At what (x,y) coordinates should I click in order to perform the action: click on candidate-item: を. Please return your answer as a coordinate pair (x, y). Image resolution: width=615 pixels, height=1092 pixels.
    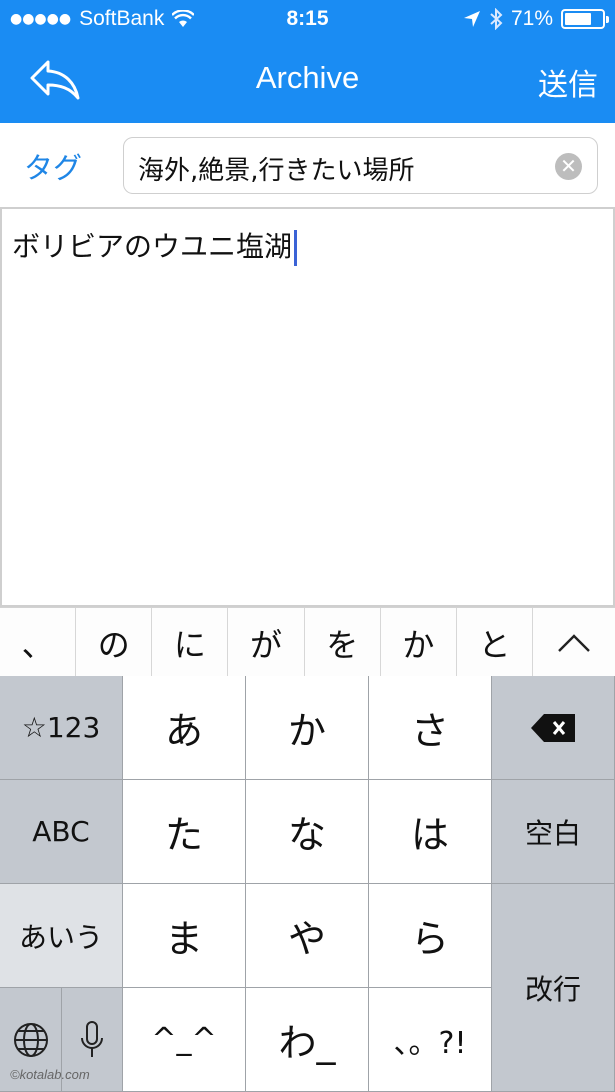
    Looking at the image, I should click on (343, 642).